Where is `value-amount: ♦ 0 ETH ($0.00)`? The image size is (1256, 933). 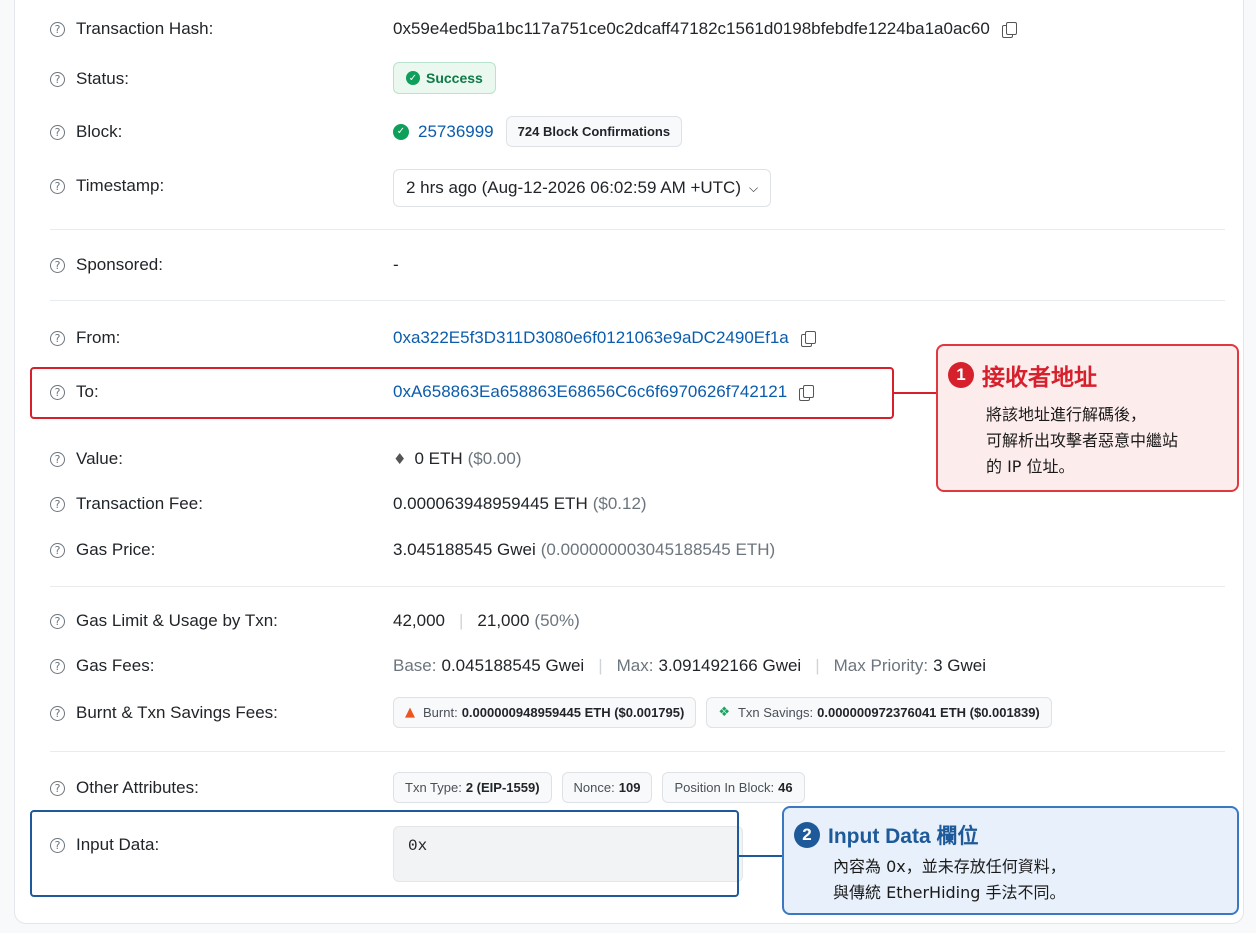
value-amount: ♦ 0 ETH ($0.00) is located at coordinates (457, 459).